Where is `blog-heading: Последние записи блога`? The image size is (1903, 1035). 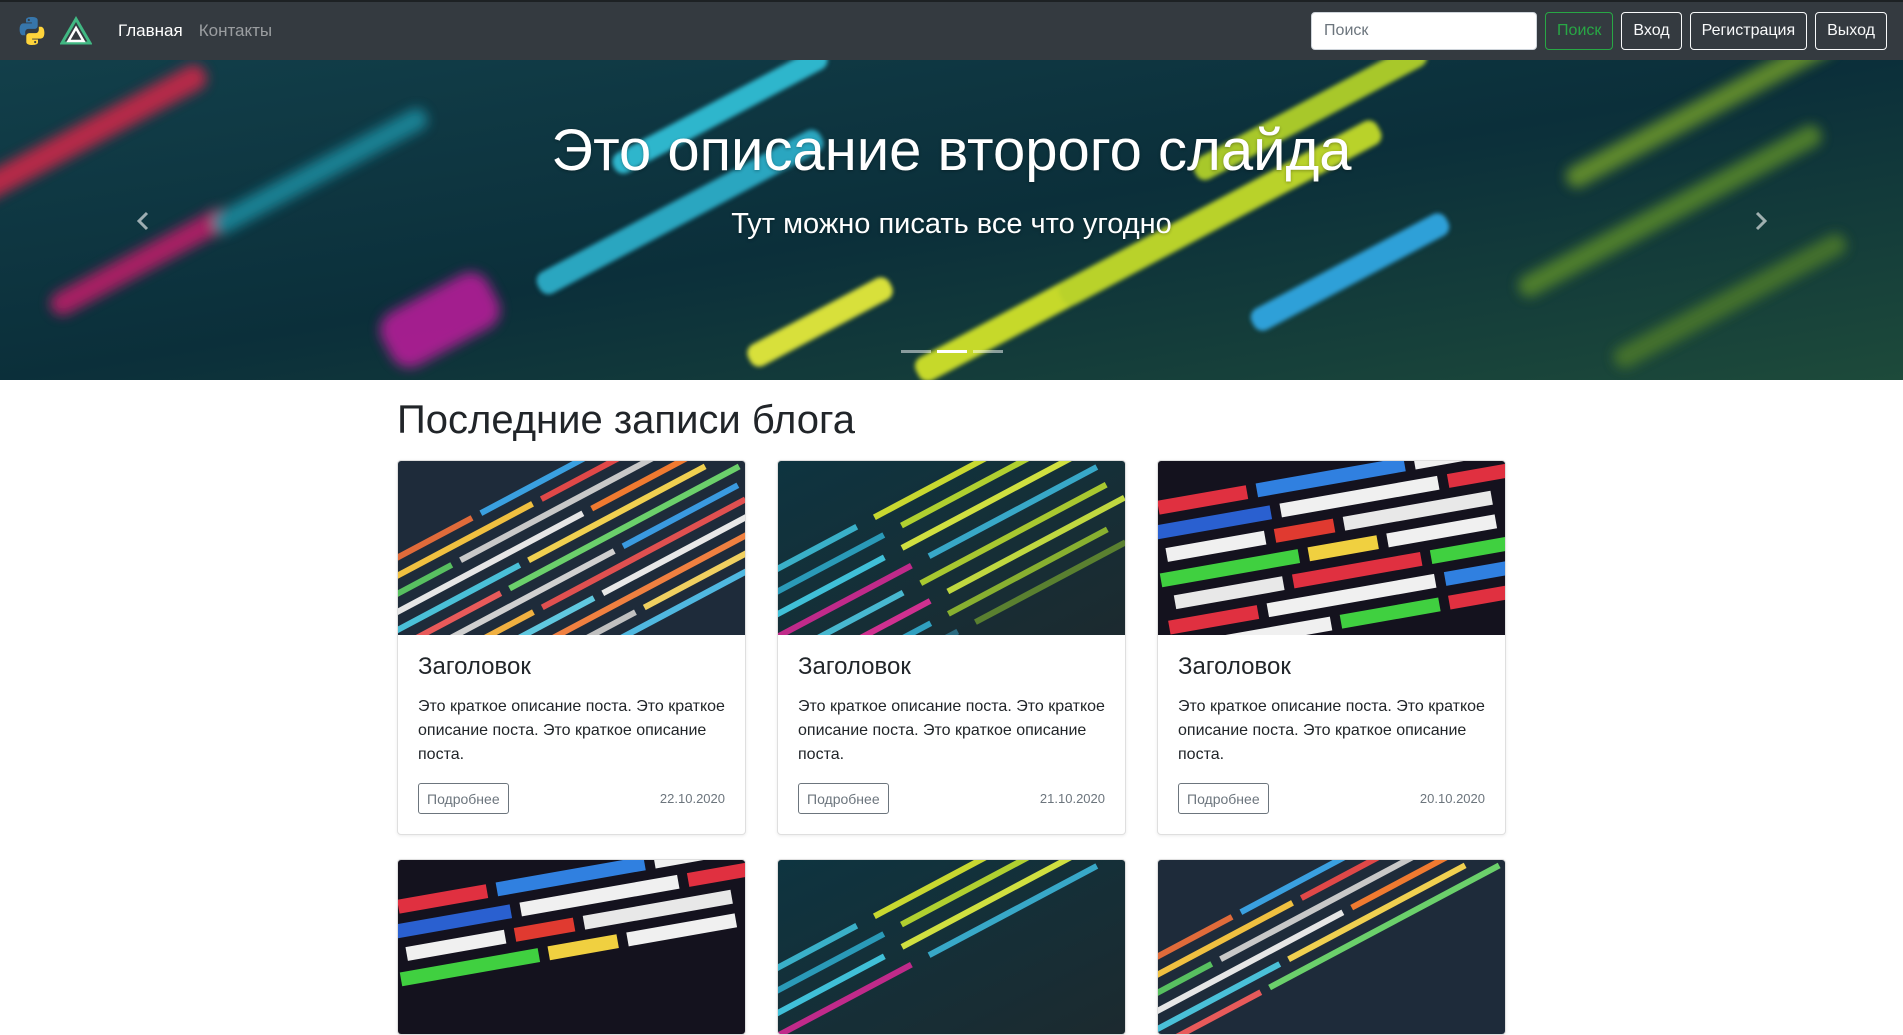 blog-heading: Последние записи блога is located at coordinates (626, 420).